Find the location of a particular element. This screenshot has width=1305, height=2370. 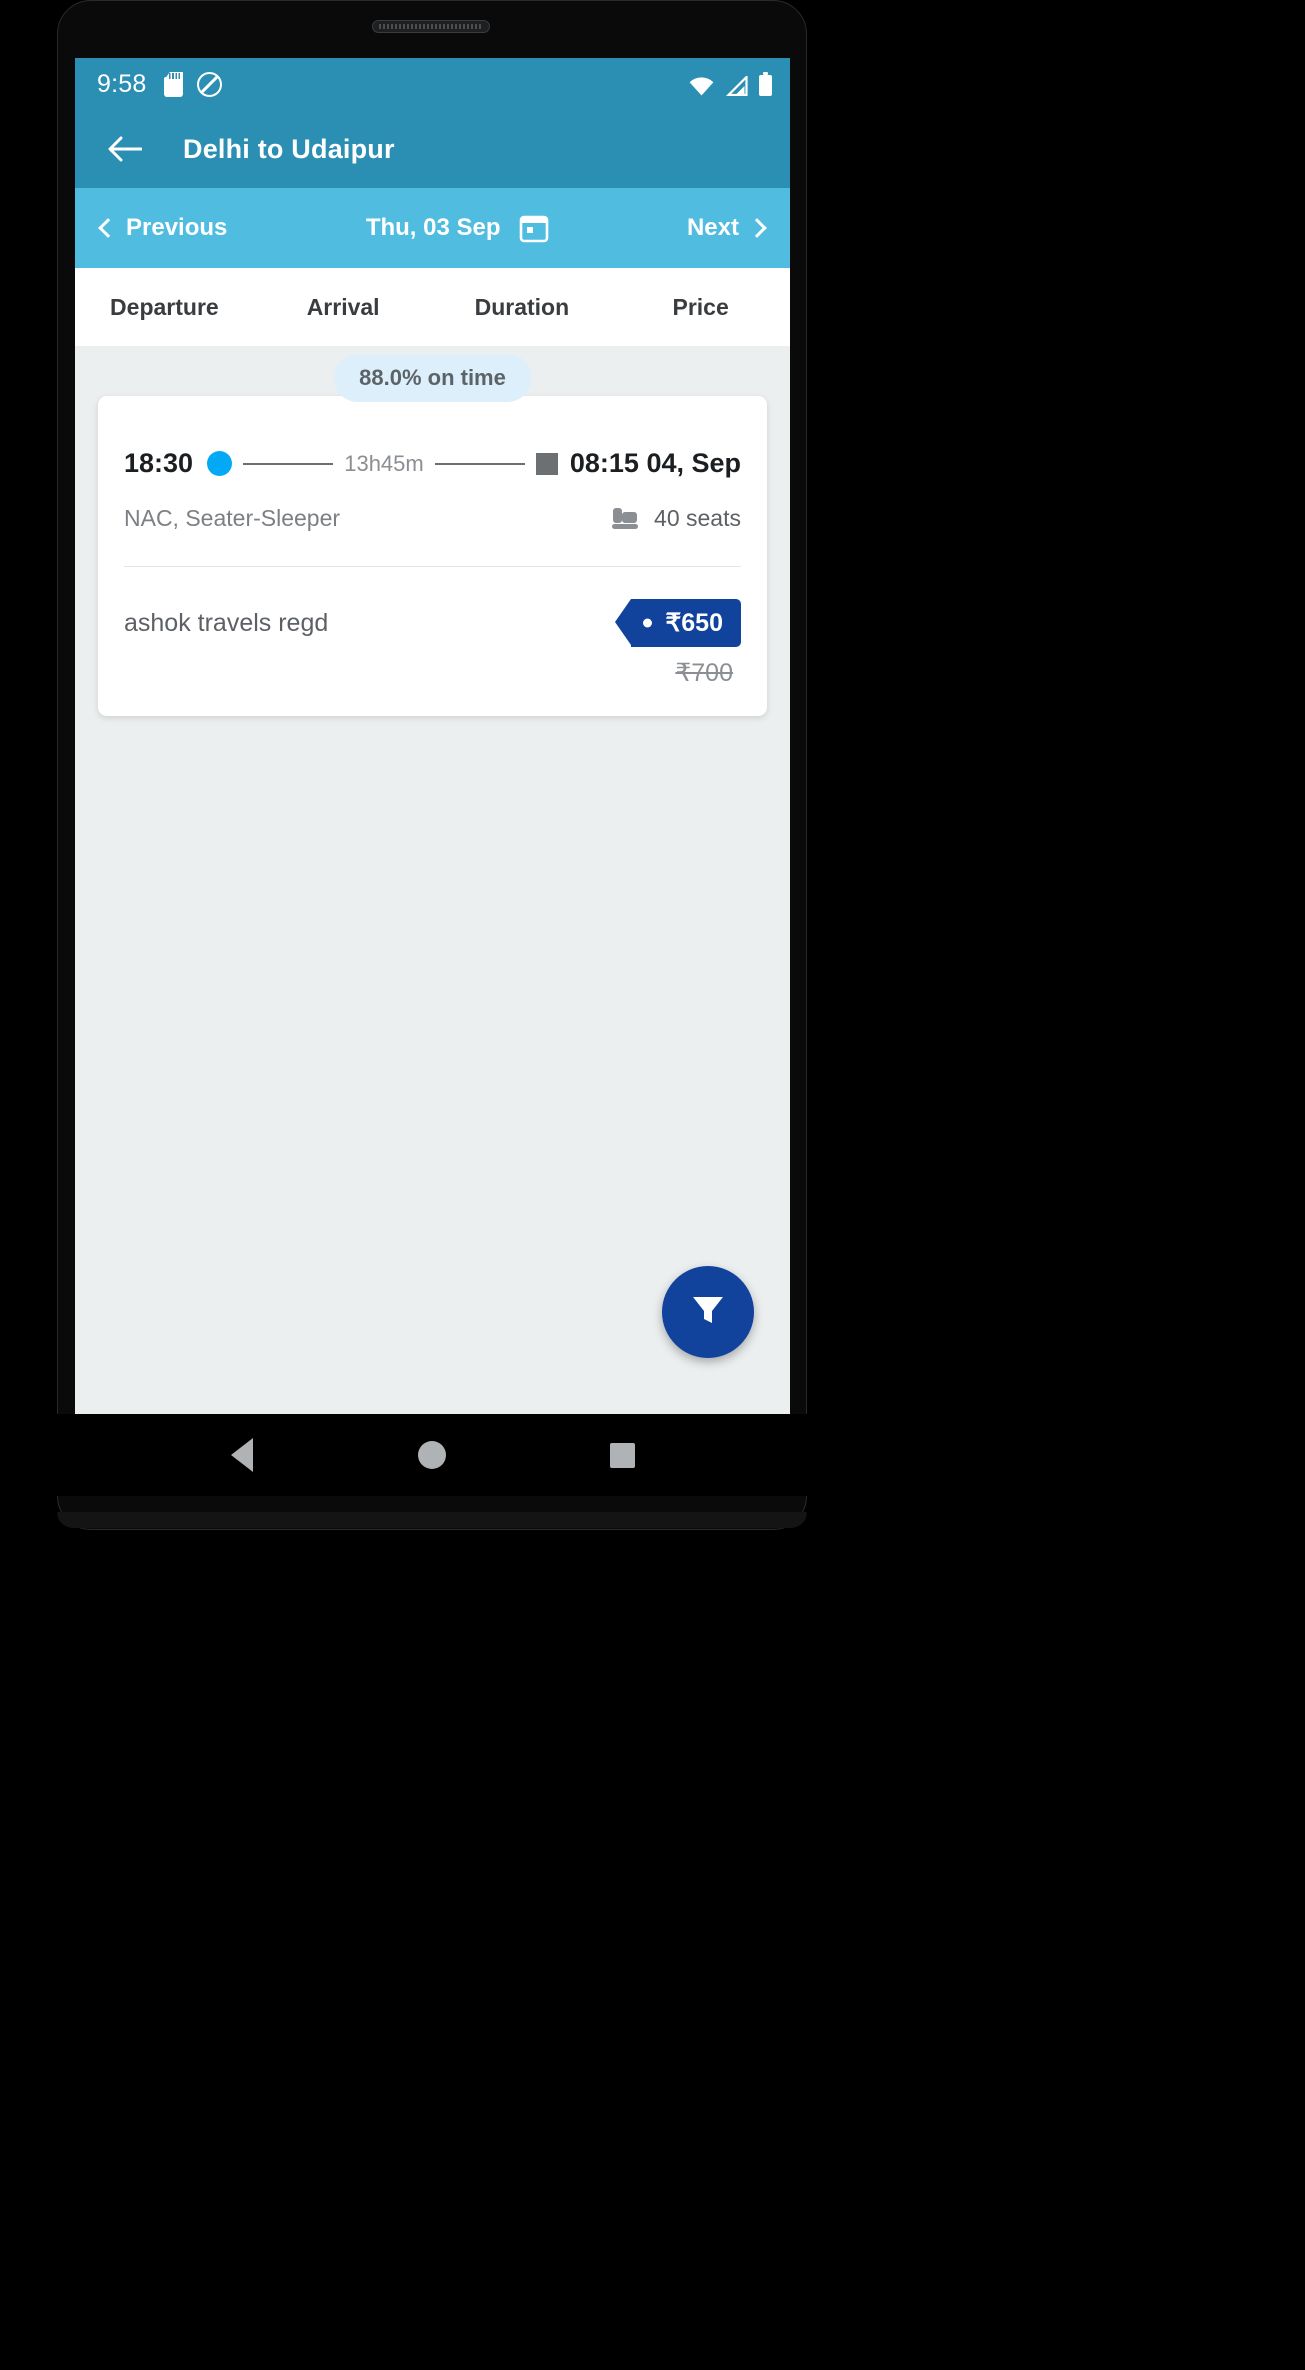

arrival-square-icon is located at coordinates (546, 463).